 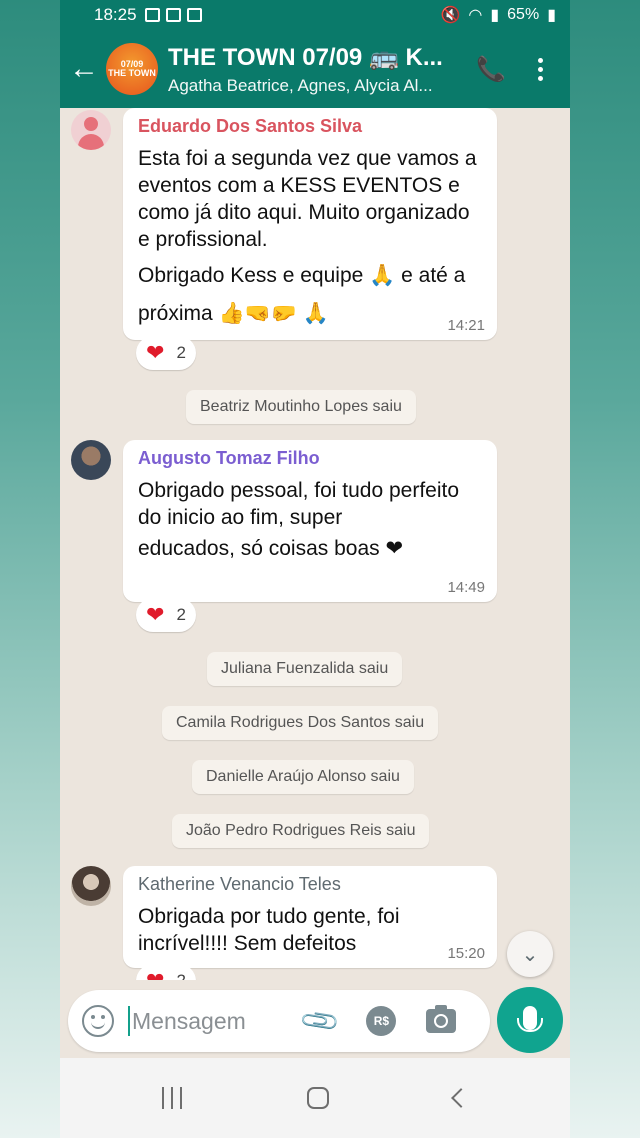 What do you see at coordinates (194, 15) in the screenshot?
I see `app-notification-icon` at bounding box center [194, 15].